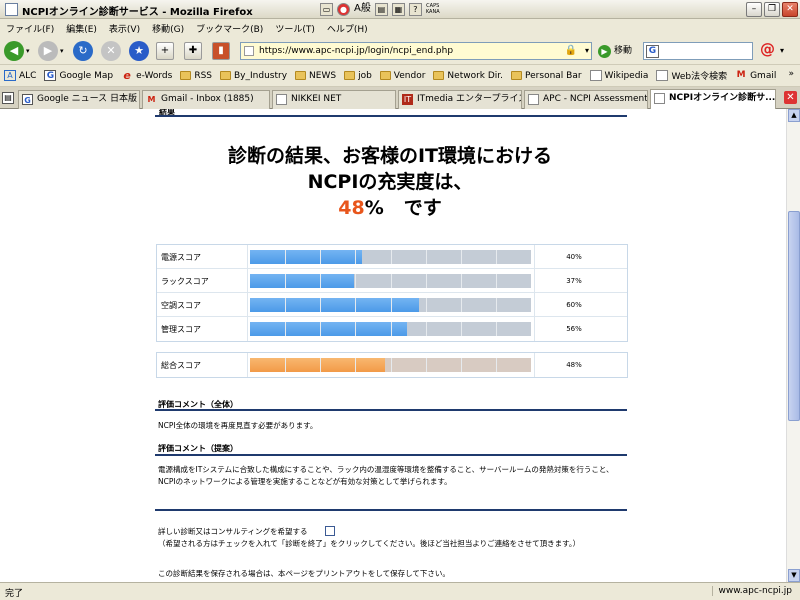  Describe the element at coordinates (546, 76) in the screenshot. I see `bookmark-folder-personal-bar: Personal Bar` at that location.